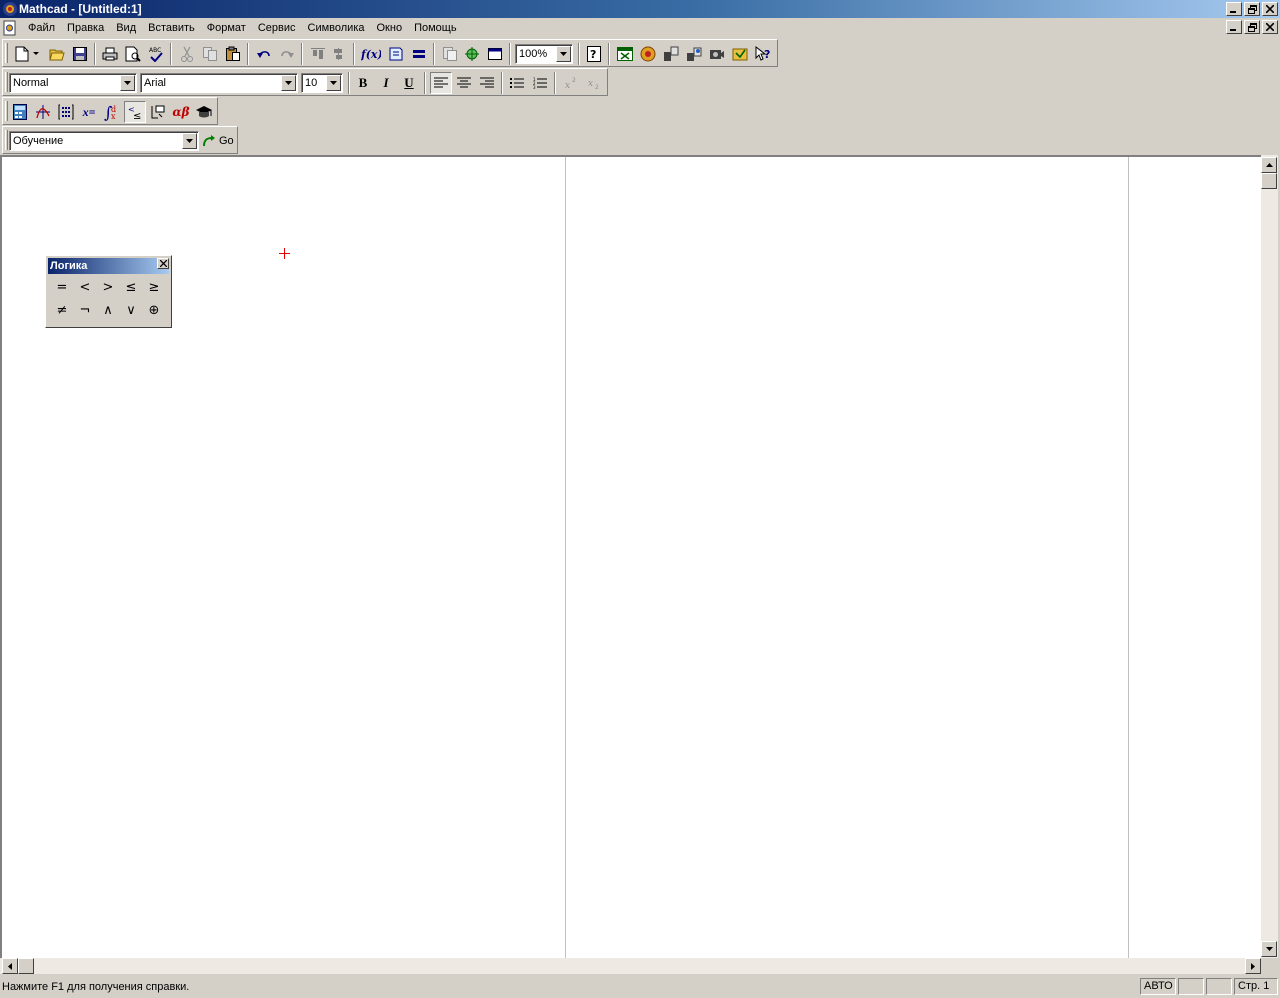 This screenshot has height=998, width=1280. I want to click on new-document-button, so click(22, 54).